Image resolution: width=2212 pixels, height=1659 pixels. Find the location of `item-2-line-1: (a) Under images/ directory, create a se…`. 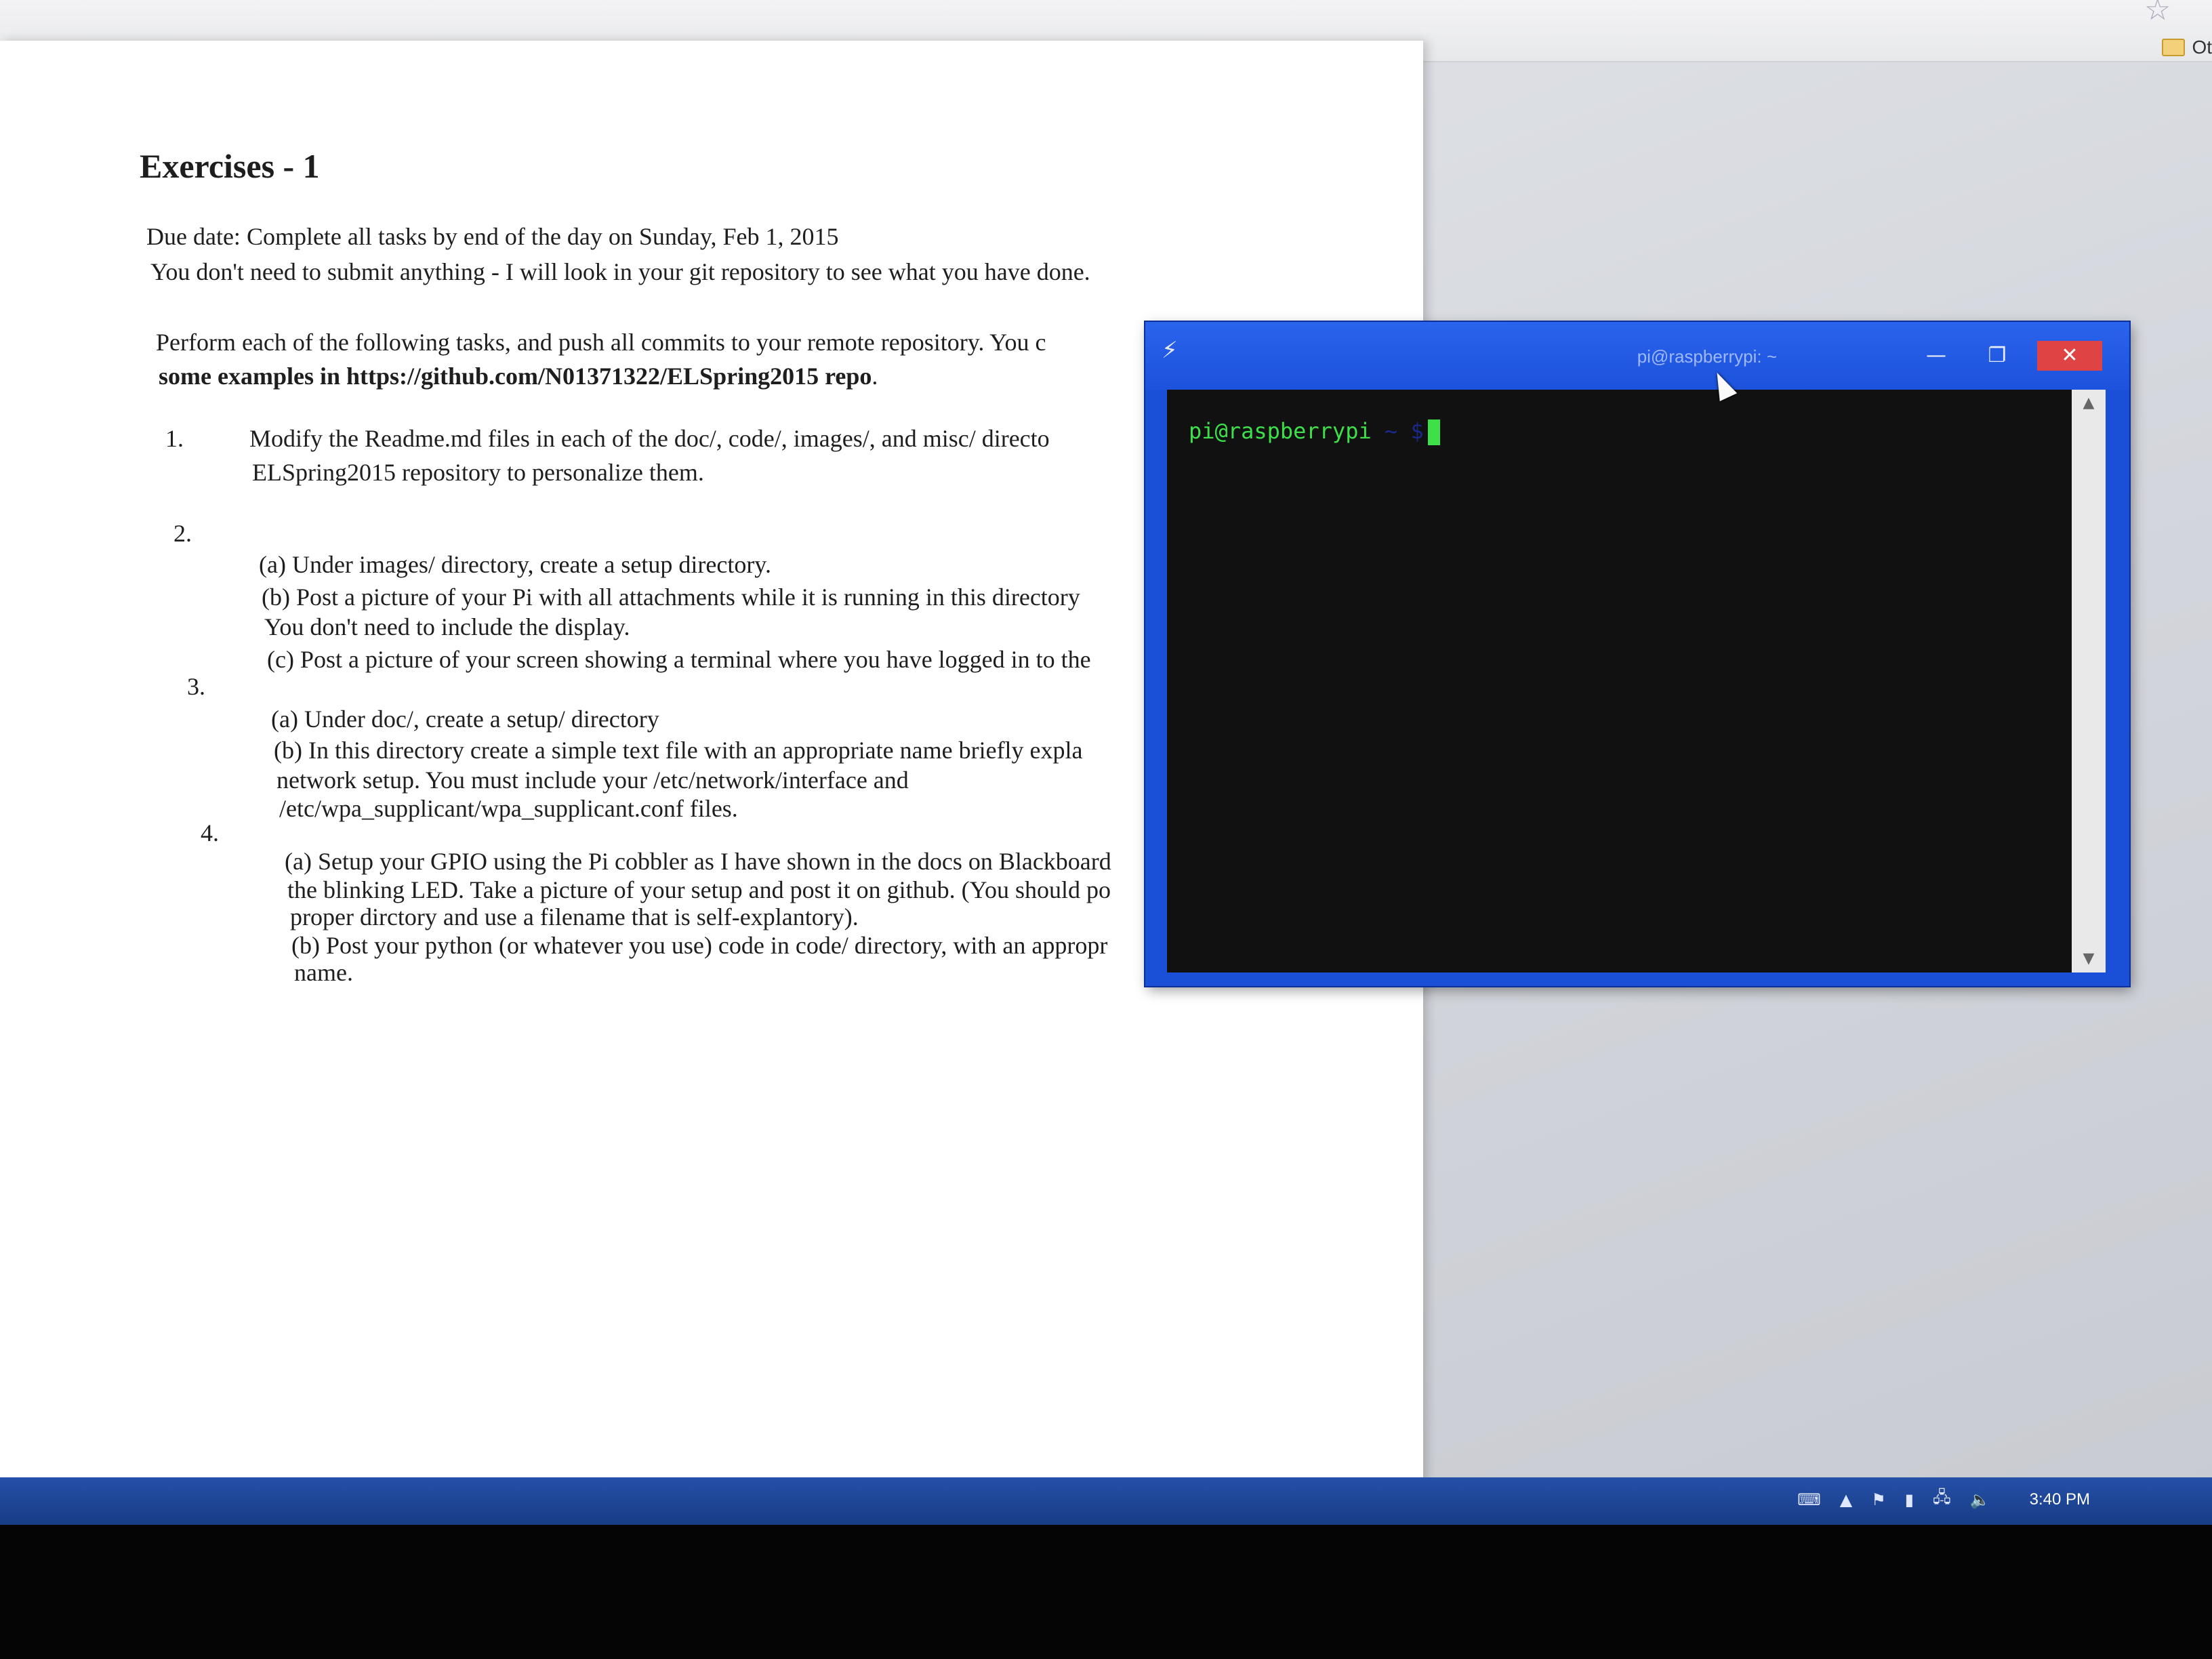

item-2-line-1: (a) Under images/ directory, create a se… is located at coordinates (515, 564).